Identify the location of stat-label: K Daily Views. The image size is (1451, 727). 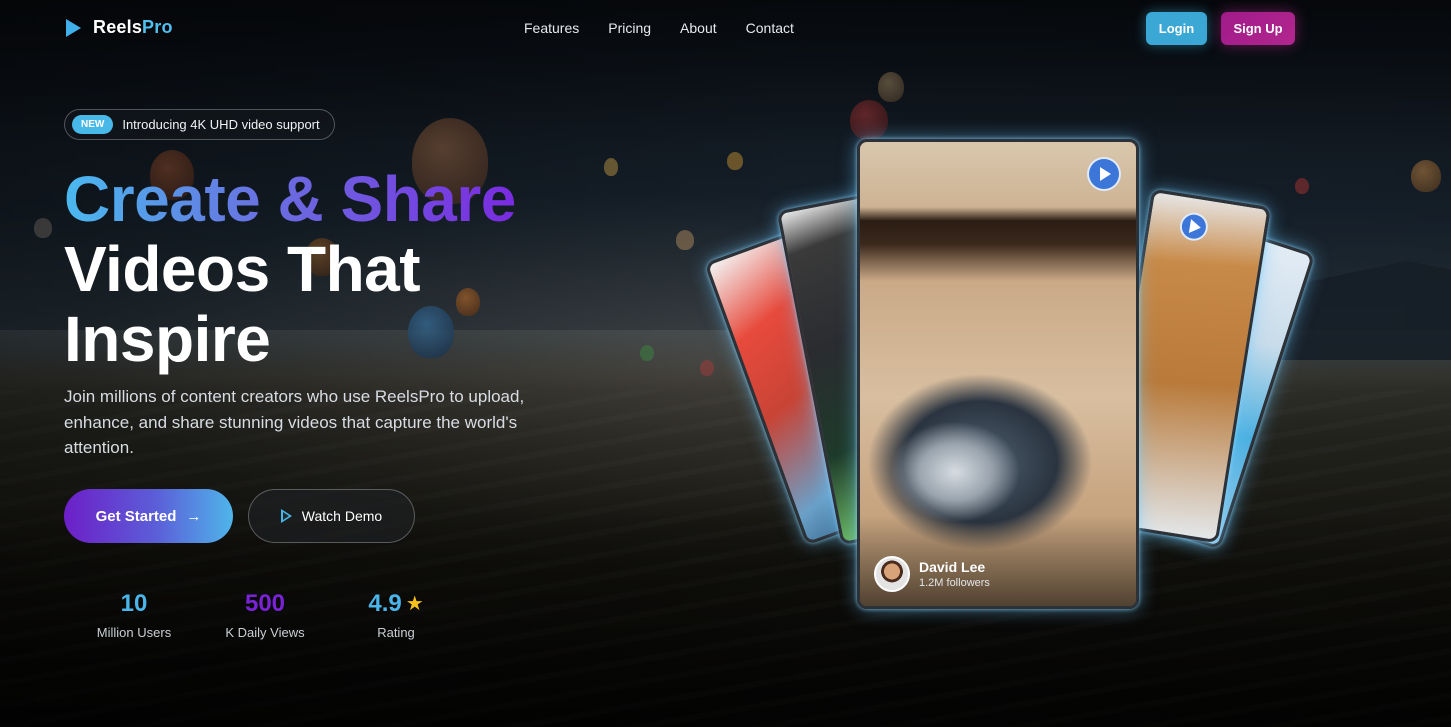
(265, 632).